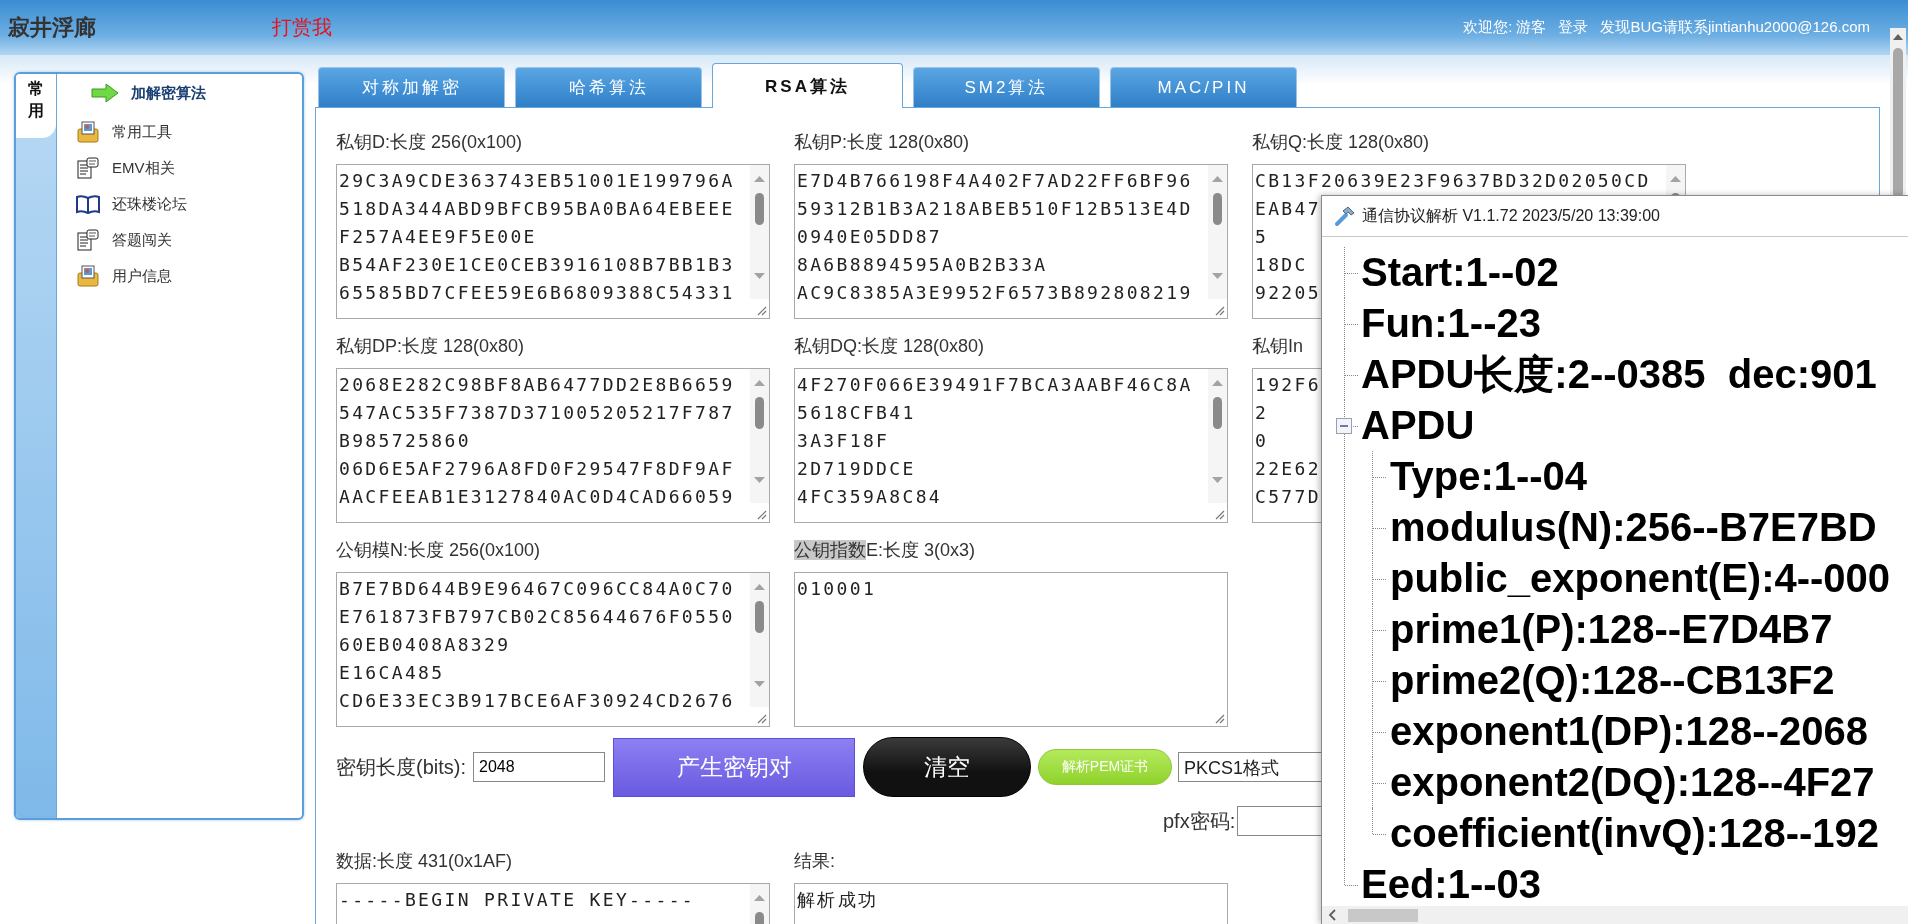  What do you see at coordinates (1489, 476) in the screenshot?
I see `tree-node: Type:1--04` at bounding box center [1489, 476].